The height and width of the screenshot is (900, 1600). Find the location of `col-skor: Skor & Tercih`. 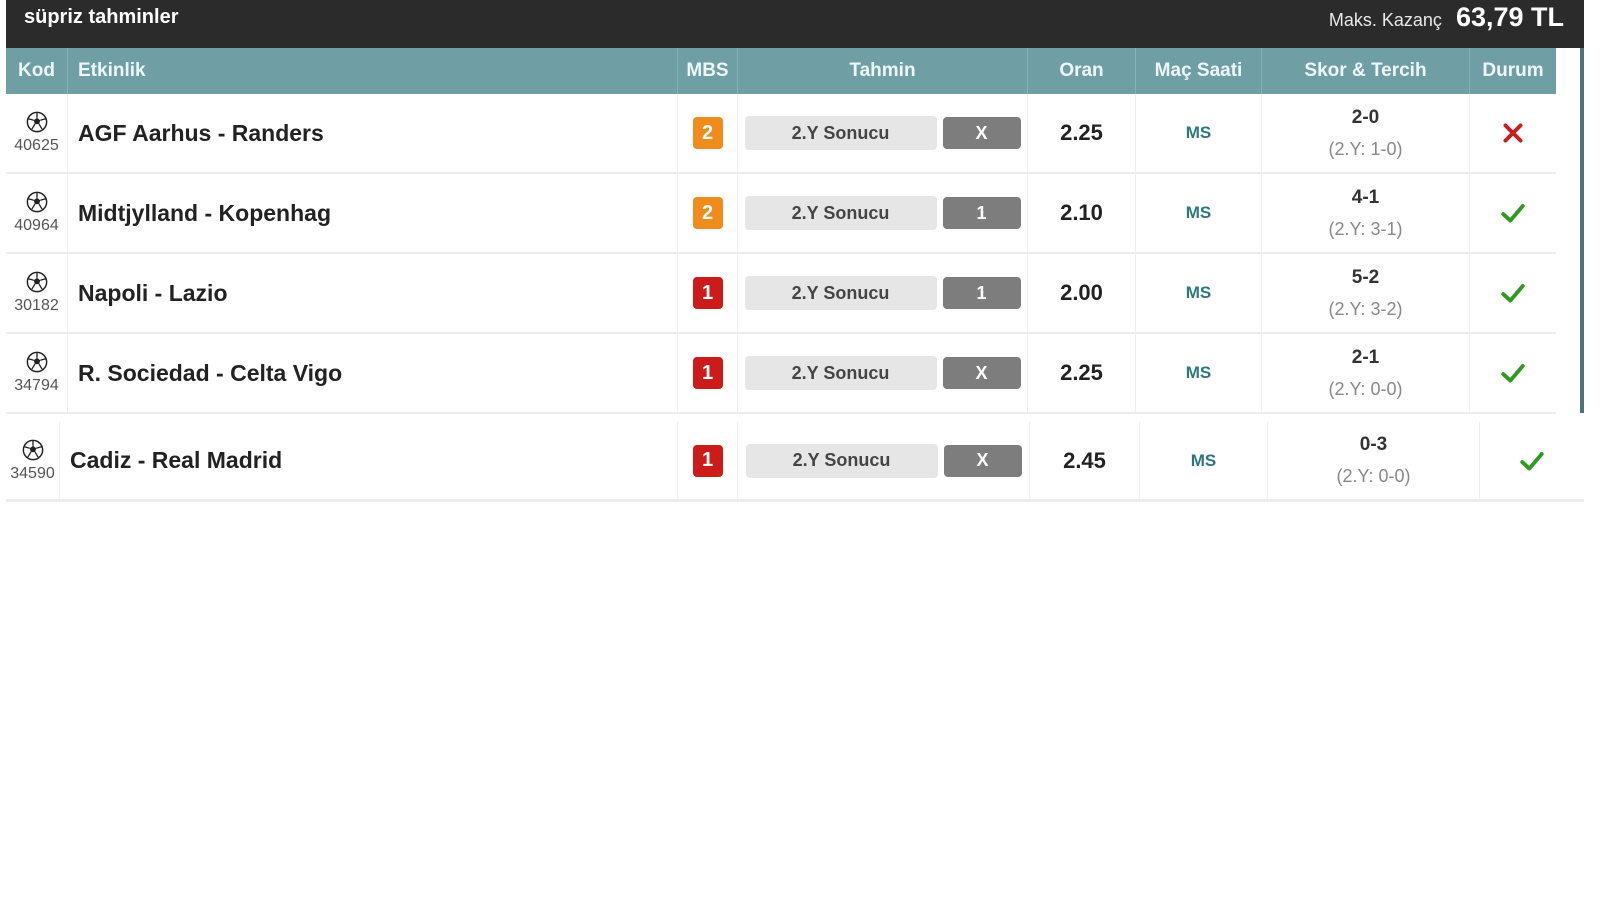

col-skor: Skor & Tercih is located at coordinates (1366, 71).